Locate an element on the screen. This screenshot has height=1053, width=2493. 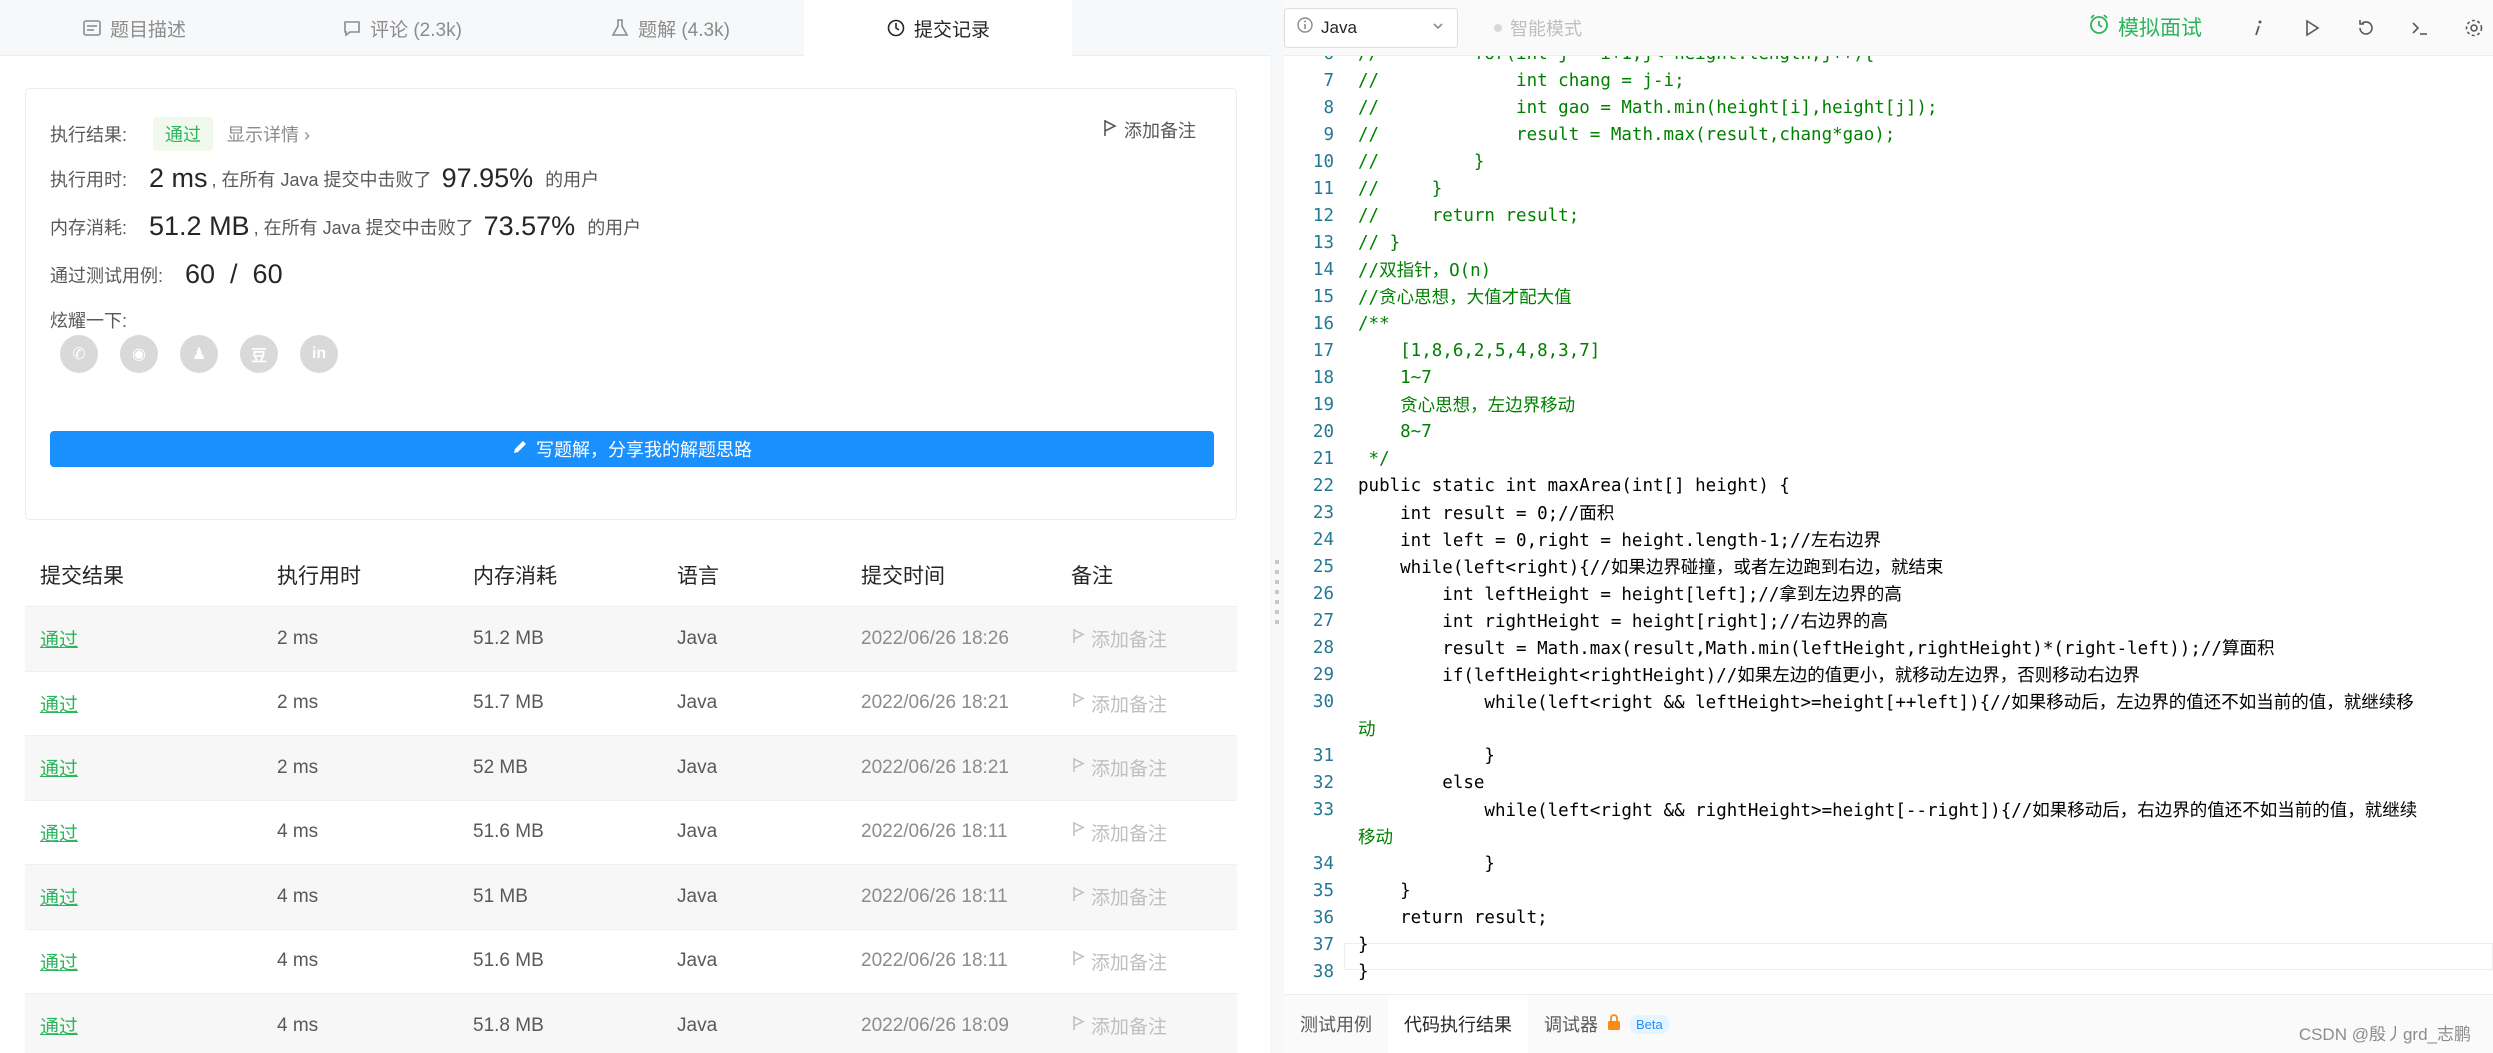
wechat-icon: ✆ is located at coordinates (79, 354).